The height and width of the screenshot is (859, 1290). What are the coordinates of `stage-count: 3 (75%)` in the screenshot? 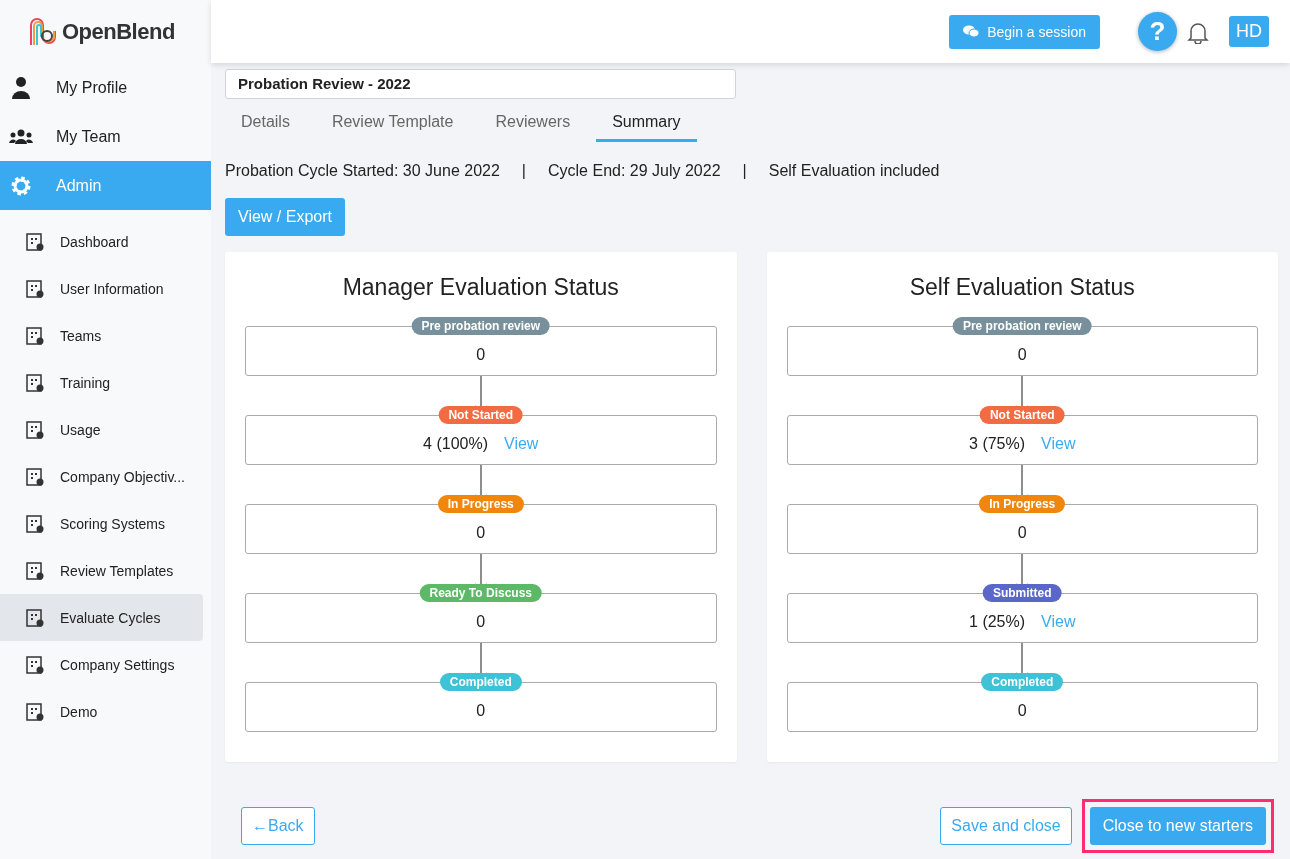 It's located at (997, 444).